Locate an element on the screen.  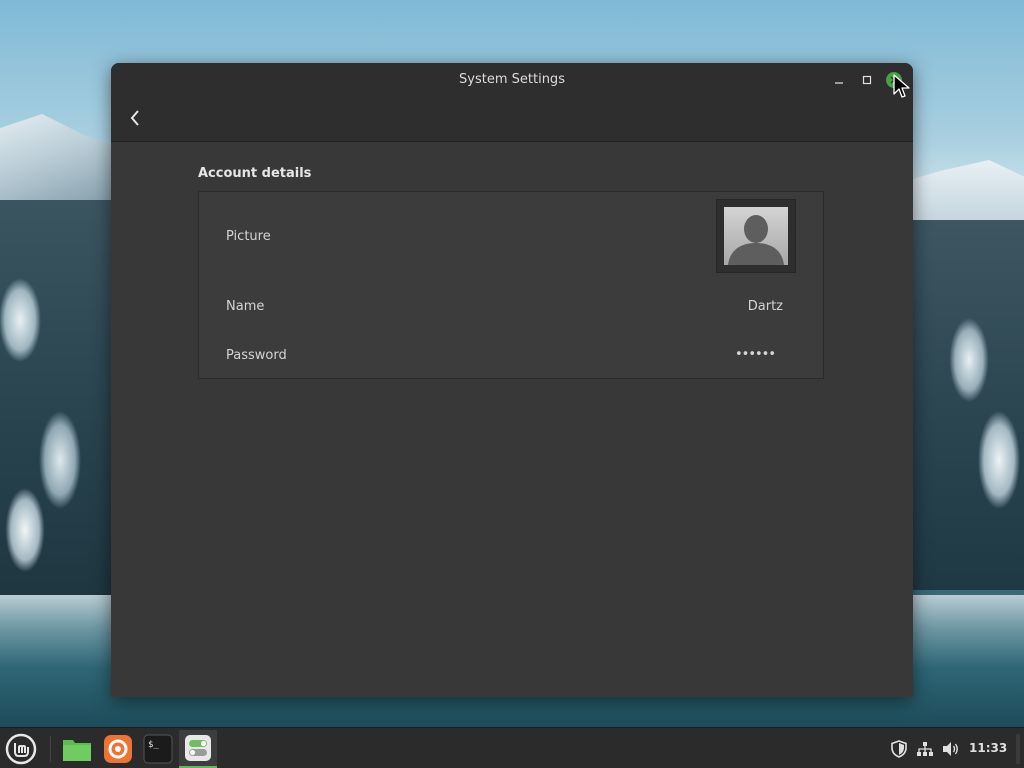
account-details-card: Picture Name Dartz Password •••••• is located at coordinates (511, 285).